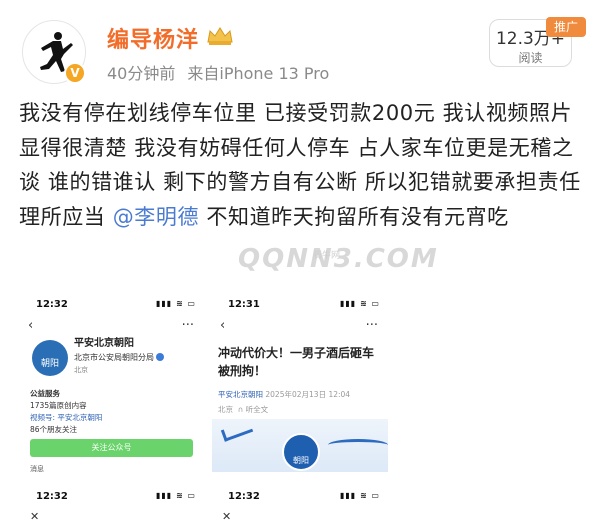 The width and height of the screenshot is (594, 530). What do you see at coordinates (296, 362) in the screenshot?
I see `article-title: 冲动代价大！一男子酒后砸车被刑拘！` at bounding box center [296, 362].